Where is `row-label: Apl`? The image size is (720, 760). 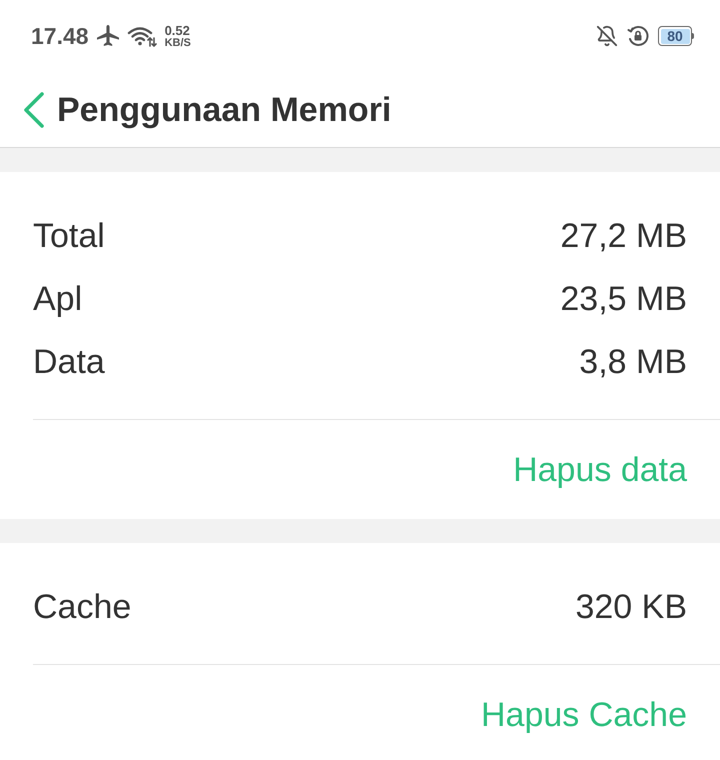 row-label: Apl is located at coordinates (57, 299).